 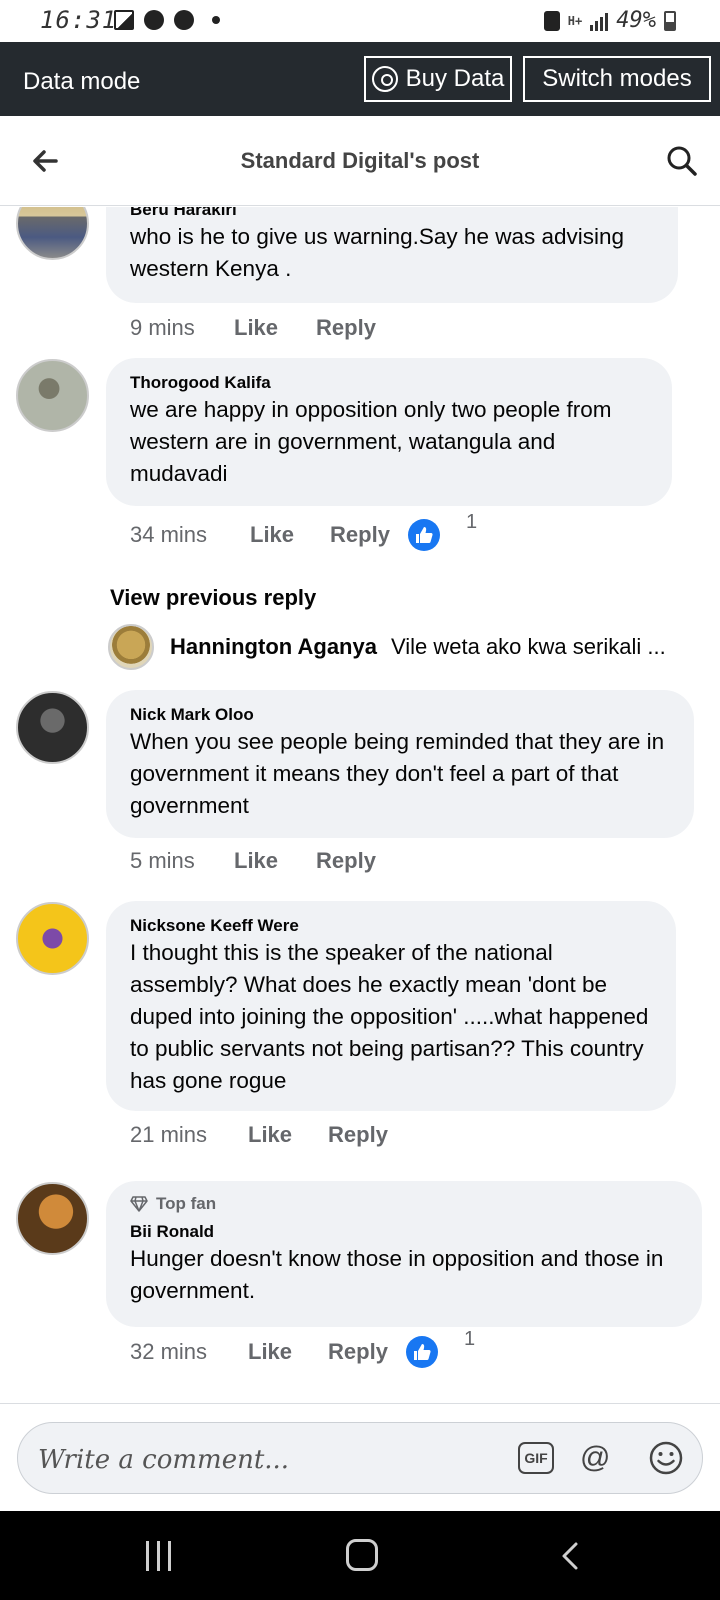 I want to click on data-mode-title: Data mode, so click(x=82, y=81).